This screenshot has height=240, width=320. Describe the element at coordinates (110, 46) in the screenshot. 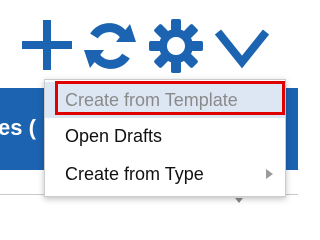

I see `refresh-icon` at that location.